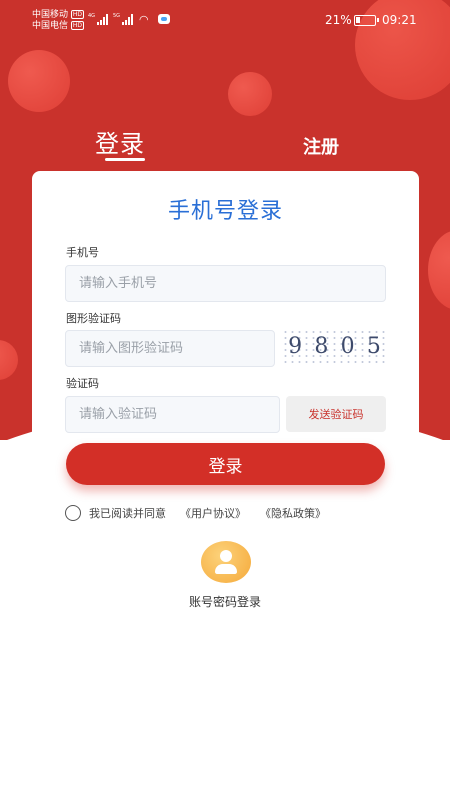 The height and width of the screenshot is (800, 450). I want to click on user-icon, so click(226, 562).